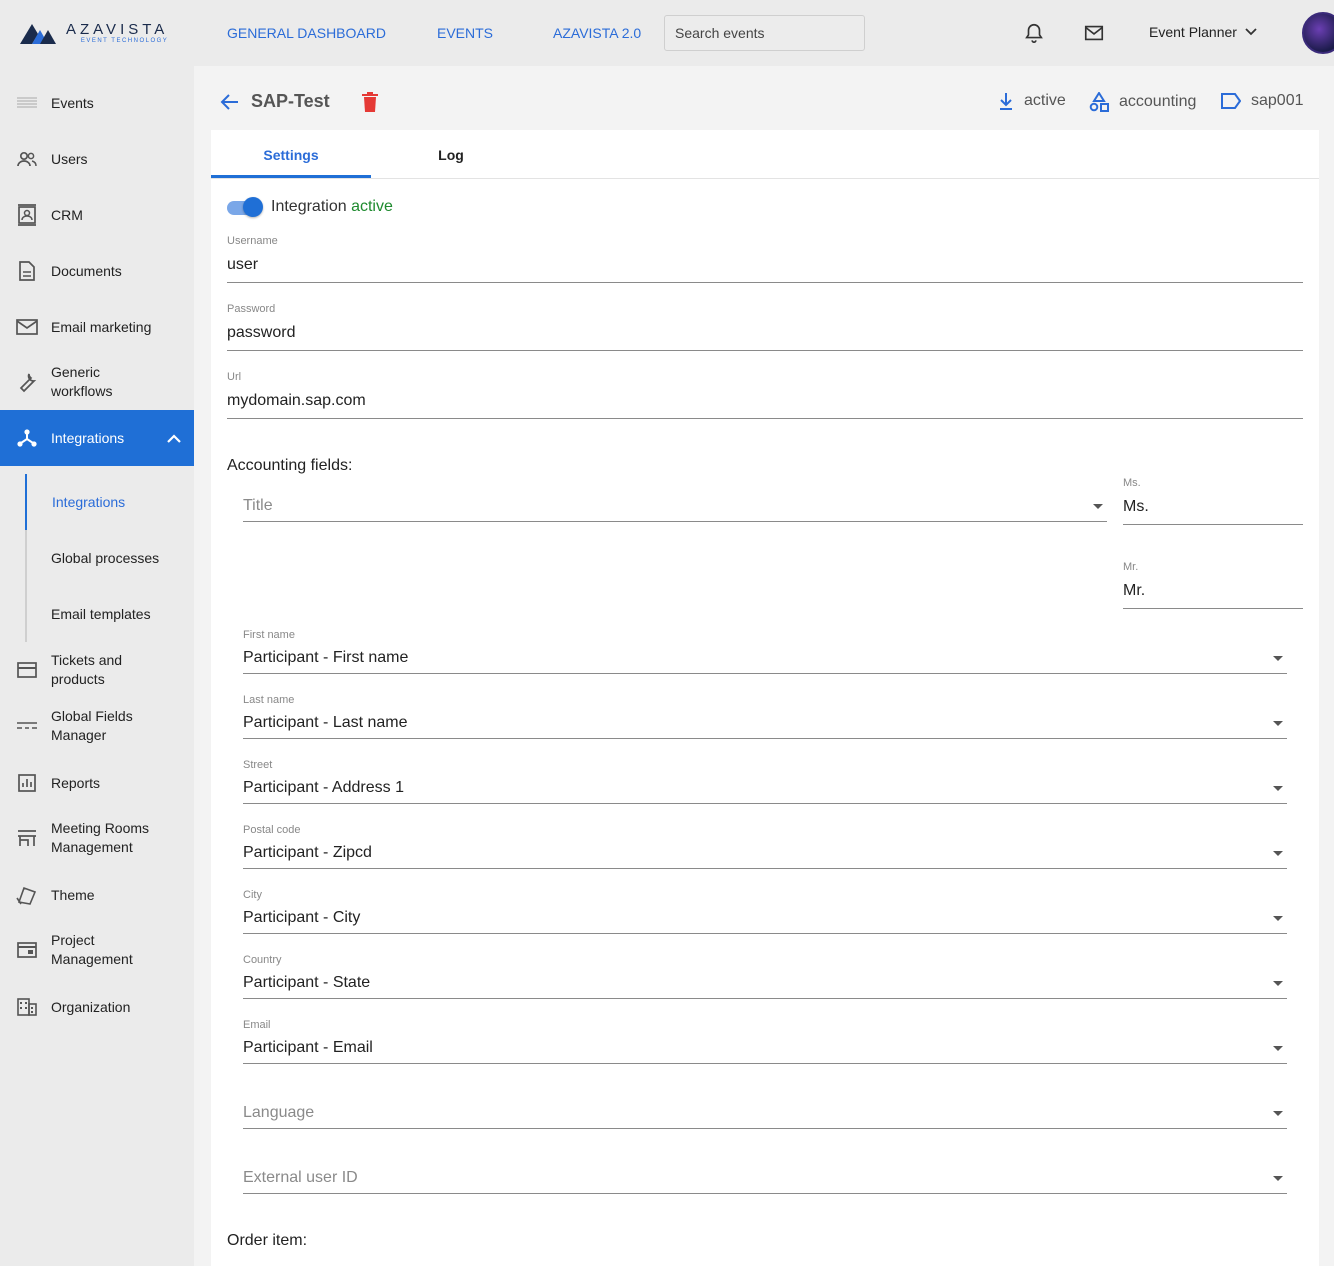  I want to click on sidebar-item-label: Tickets and products, so click(87, 669).